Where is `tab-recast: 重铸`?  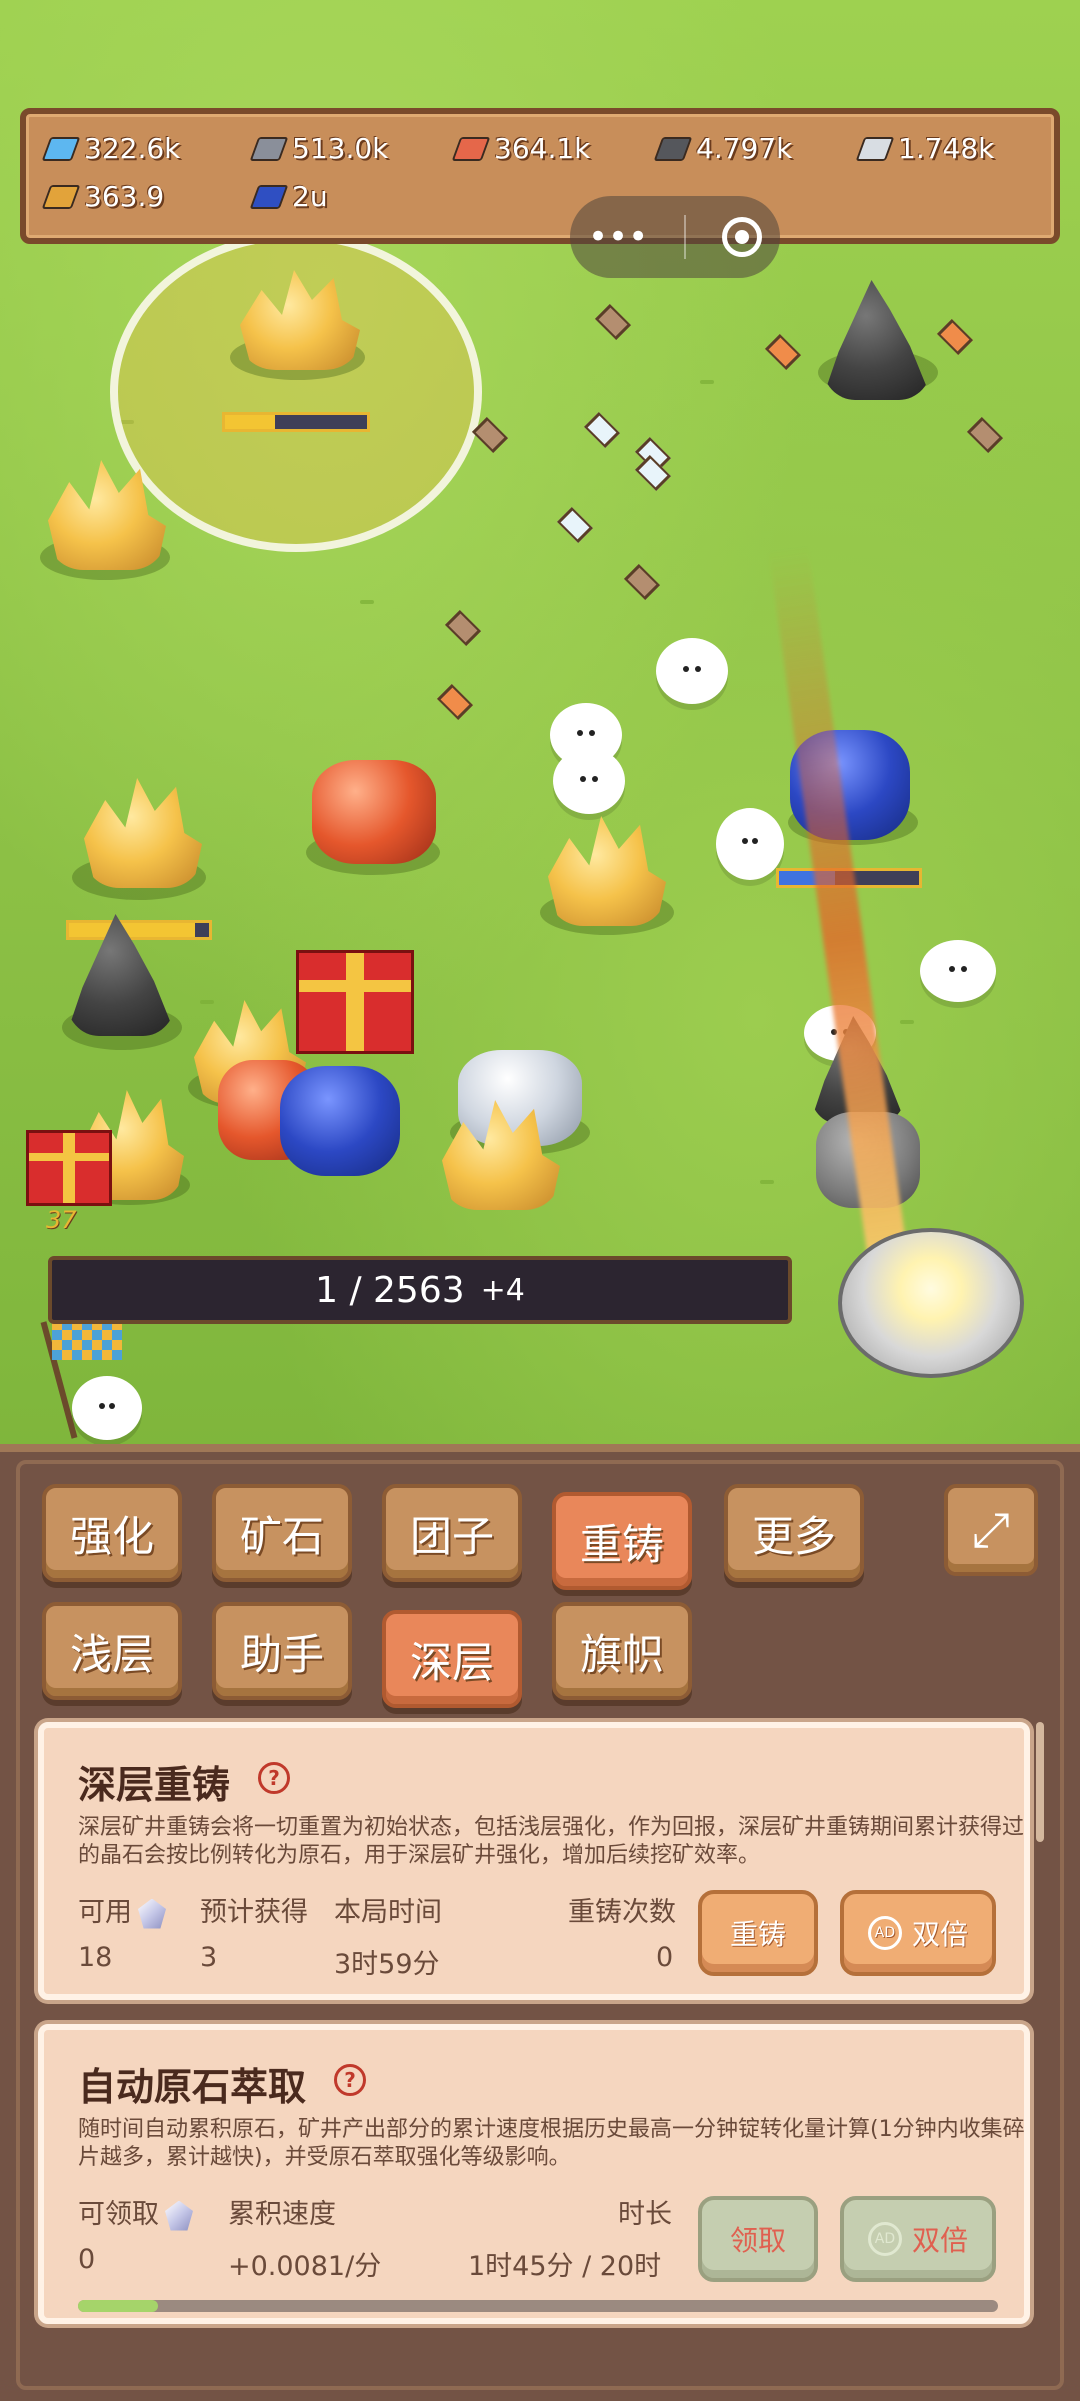 tab-recast: 重铸 is located at coordinates (622, 1541).